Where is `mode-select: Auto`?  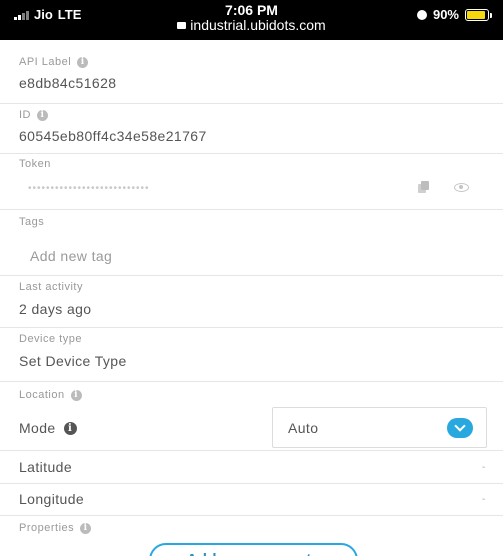
mode-select: Auto is located at coordinates (379, 427).